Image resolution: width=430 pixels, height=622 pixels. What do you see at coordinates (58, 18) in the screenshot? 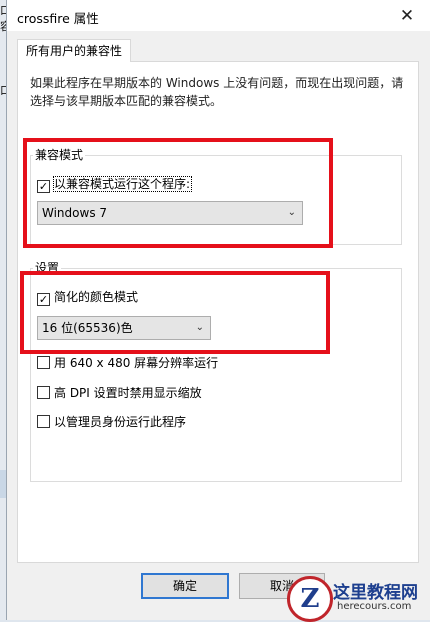
I see `window-title: crossfire 属性` at bounding box center [58, 18].